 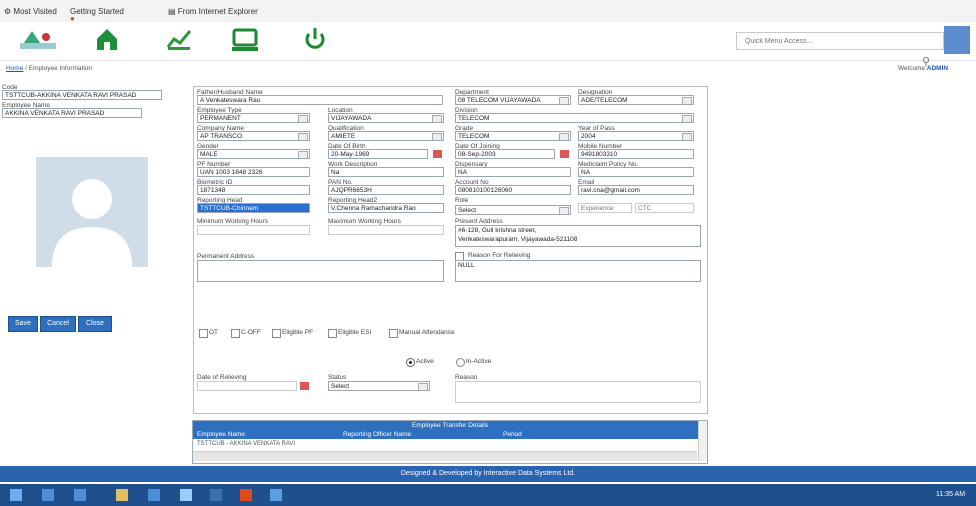 I want to click on experience-field: Experience, so click(x=605, y=208).